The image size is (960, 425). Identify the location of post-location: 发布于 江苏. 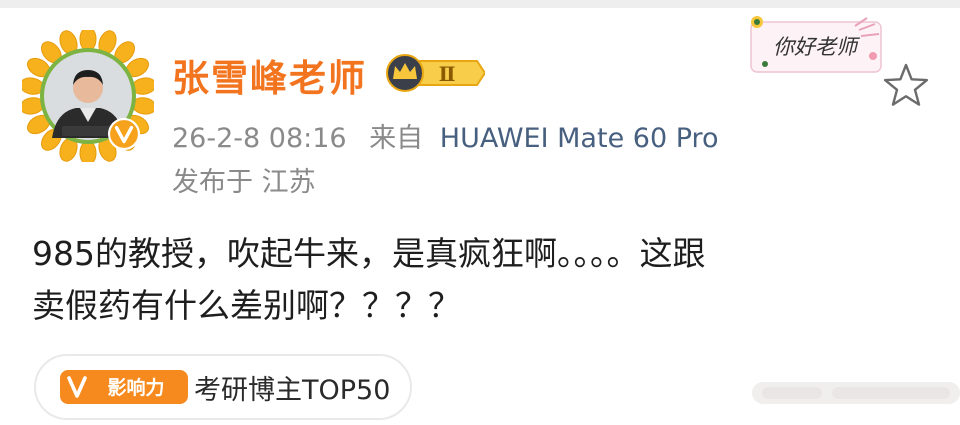
(244, 182).